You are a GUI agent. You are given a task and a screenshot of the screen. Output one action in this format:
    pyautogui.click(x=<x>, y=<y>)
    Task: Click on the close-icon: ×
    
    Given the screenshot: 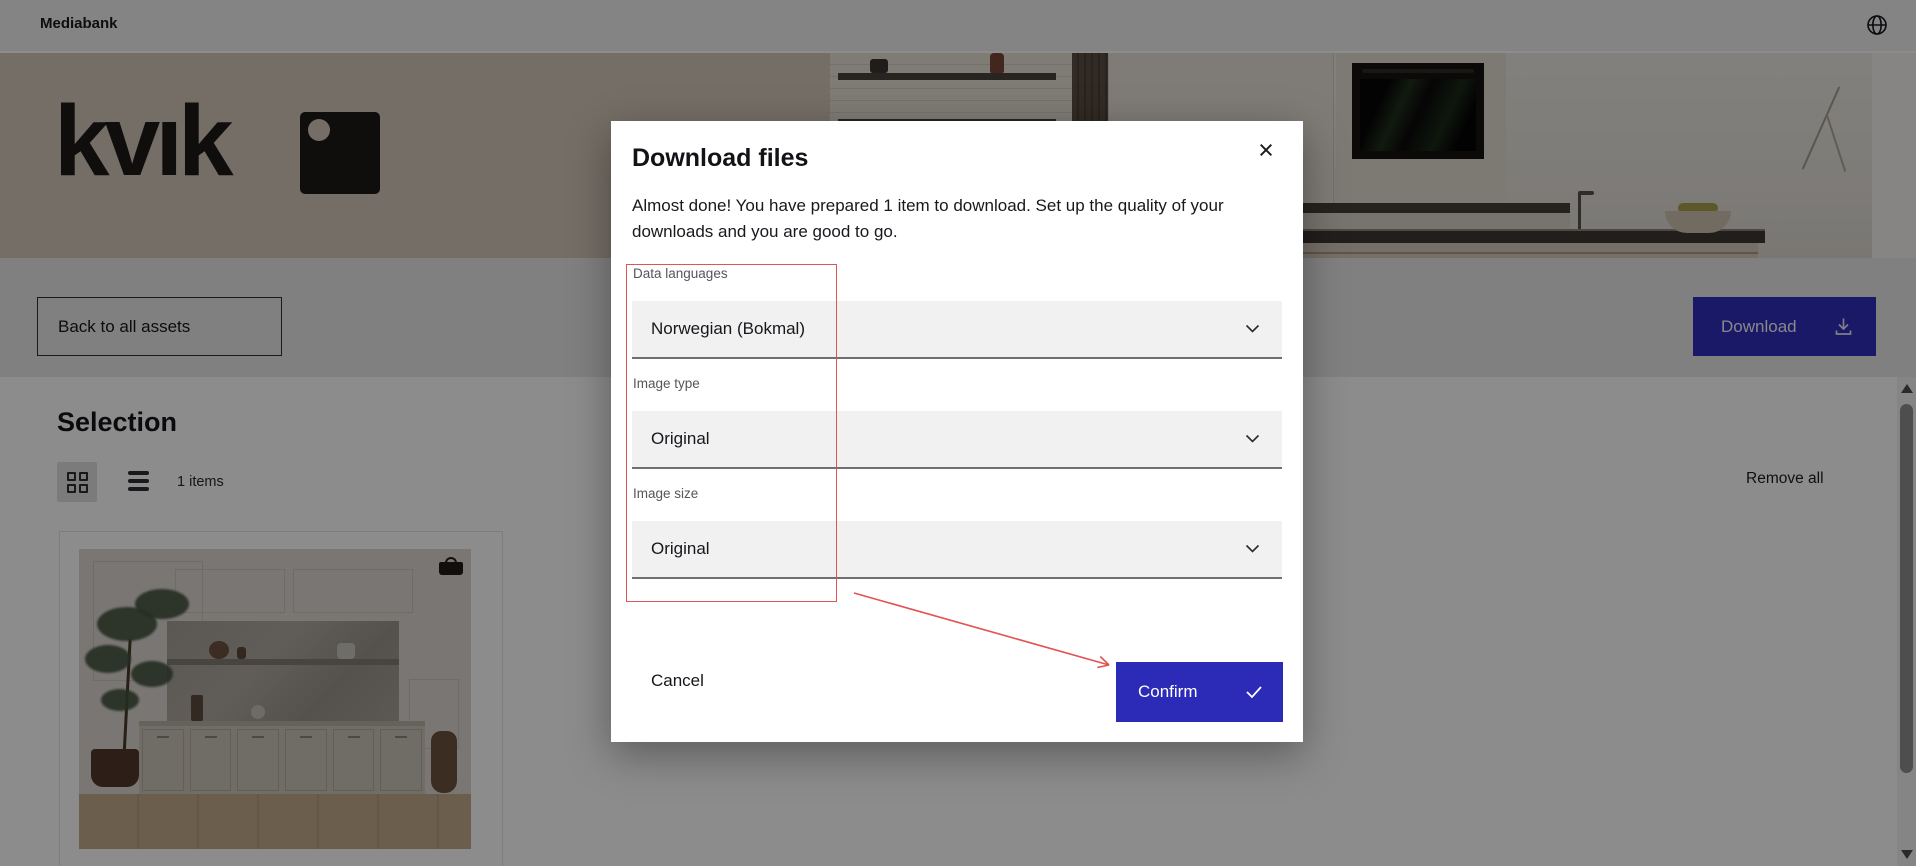 What is the action you would take?
    pyautogui.click(x=1266, y=150)
    